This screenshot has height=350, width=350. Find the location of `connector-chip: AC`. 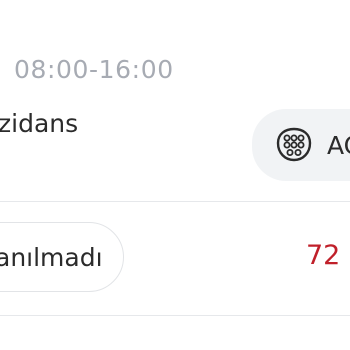

connector-chip: AC is located at coordinates (301, 145).